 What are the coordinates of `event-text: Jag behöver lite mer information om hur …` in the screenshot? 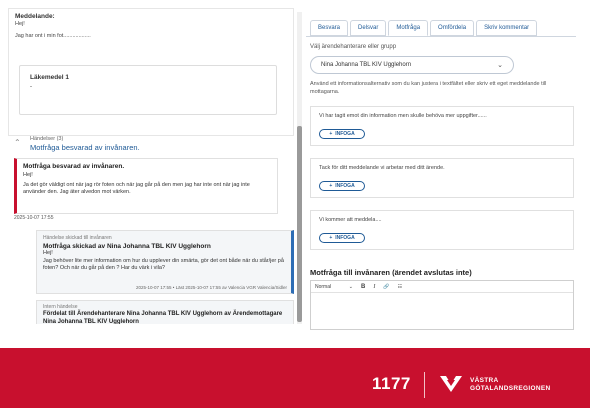 It's located at (163, 264).